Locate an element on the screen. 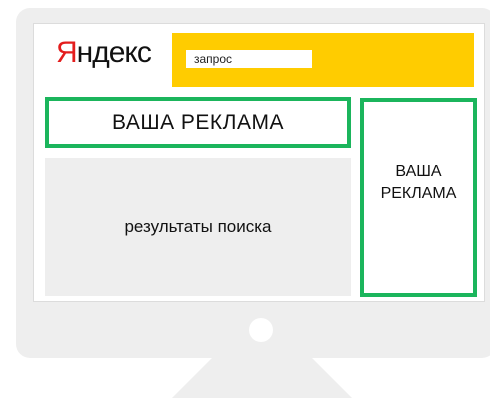  stand-base is located at coordinates (262, 378).